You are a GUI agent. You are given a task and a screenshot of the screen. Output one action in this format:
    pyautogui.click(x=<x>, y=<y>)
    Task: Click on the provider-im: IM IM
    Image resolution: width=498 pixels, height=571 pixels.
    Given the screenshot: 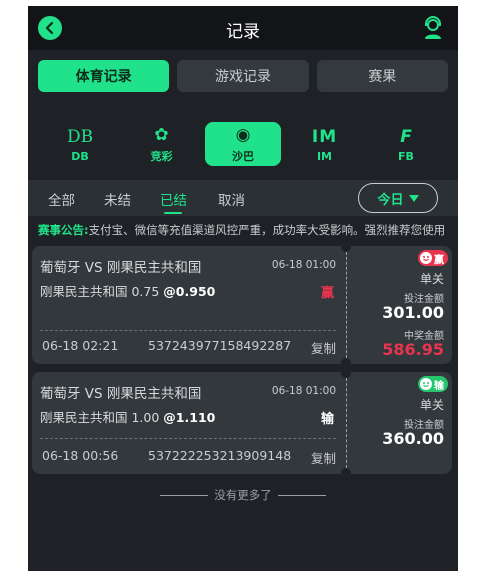 What is the action you would take?
    pyautogui.click(x=325, y=144)
    